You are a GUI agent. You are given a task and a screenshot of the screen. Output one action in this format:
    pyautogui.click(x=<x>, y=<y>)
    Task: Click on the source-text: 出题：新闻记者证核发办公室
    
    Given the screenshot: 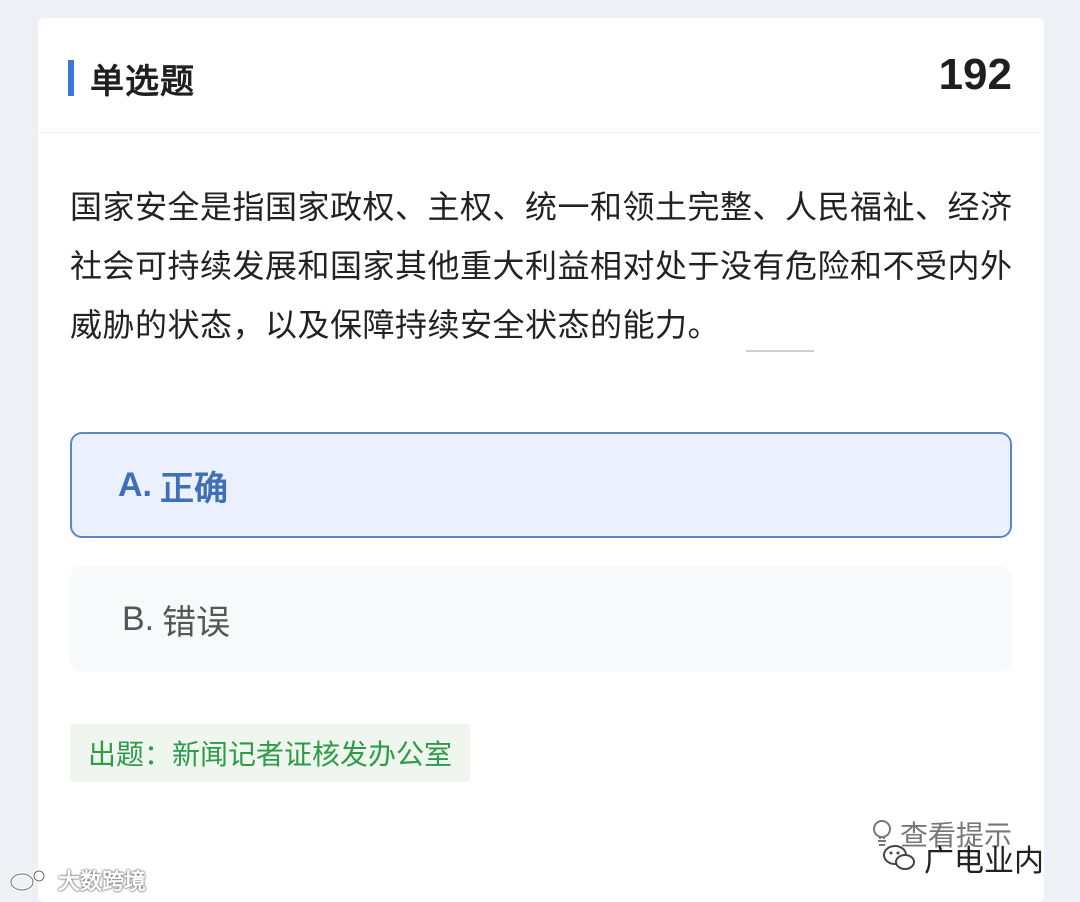 What is the action you would take?
    pyautogui.click(x=270, y=754)
    